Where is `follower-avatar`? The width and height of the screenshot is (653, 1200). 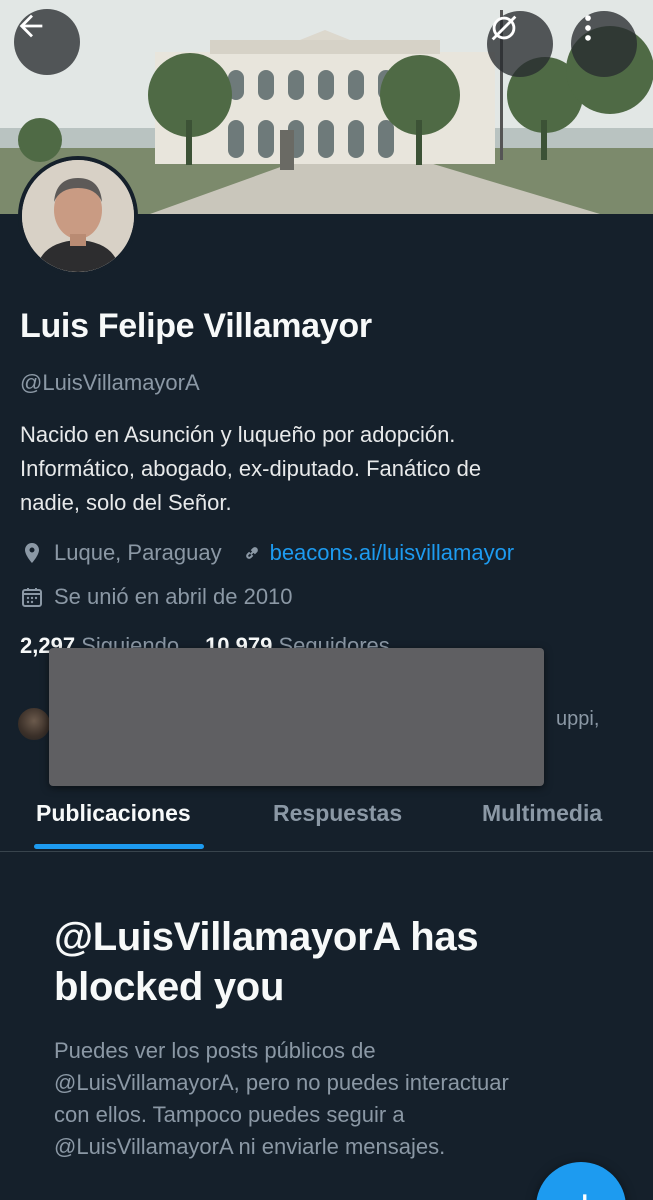 follower-avatar is located at coordinates (34, 724).